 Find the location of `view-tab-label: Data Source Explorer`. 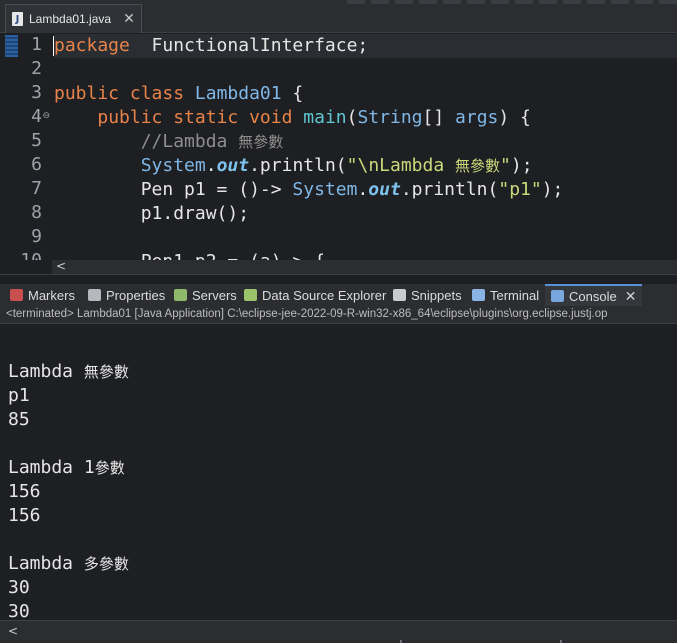

view-tab-label: Data Source Explorer is located at coordinates (324, 295).